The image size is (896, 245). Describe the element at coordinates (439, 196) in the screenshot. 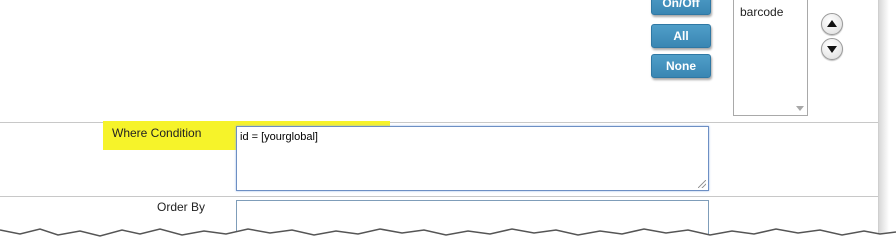

I see `row-divider` at that location.